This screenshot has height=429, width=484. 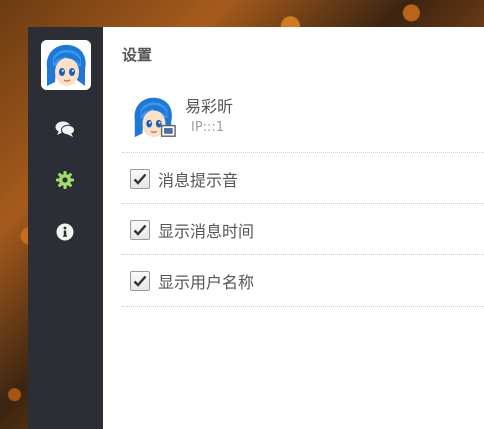 I want to click on nav-chat, so click(x=65, y=129).